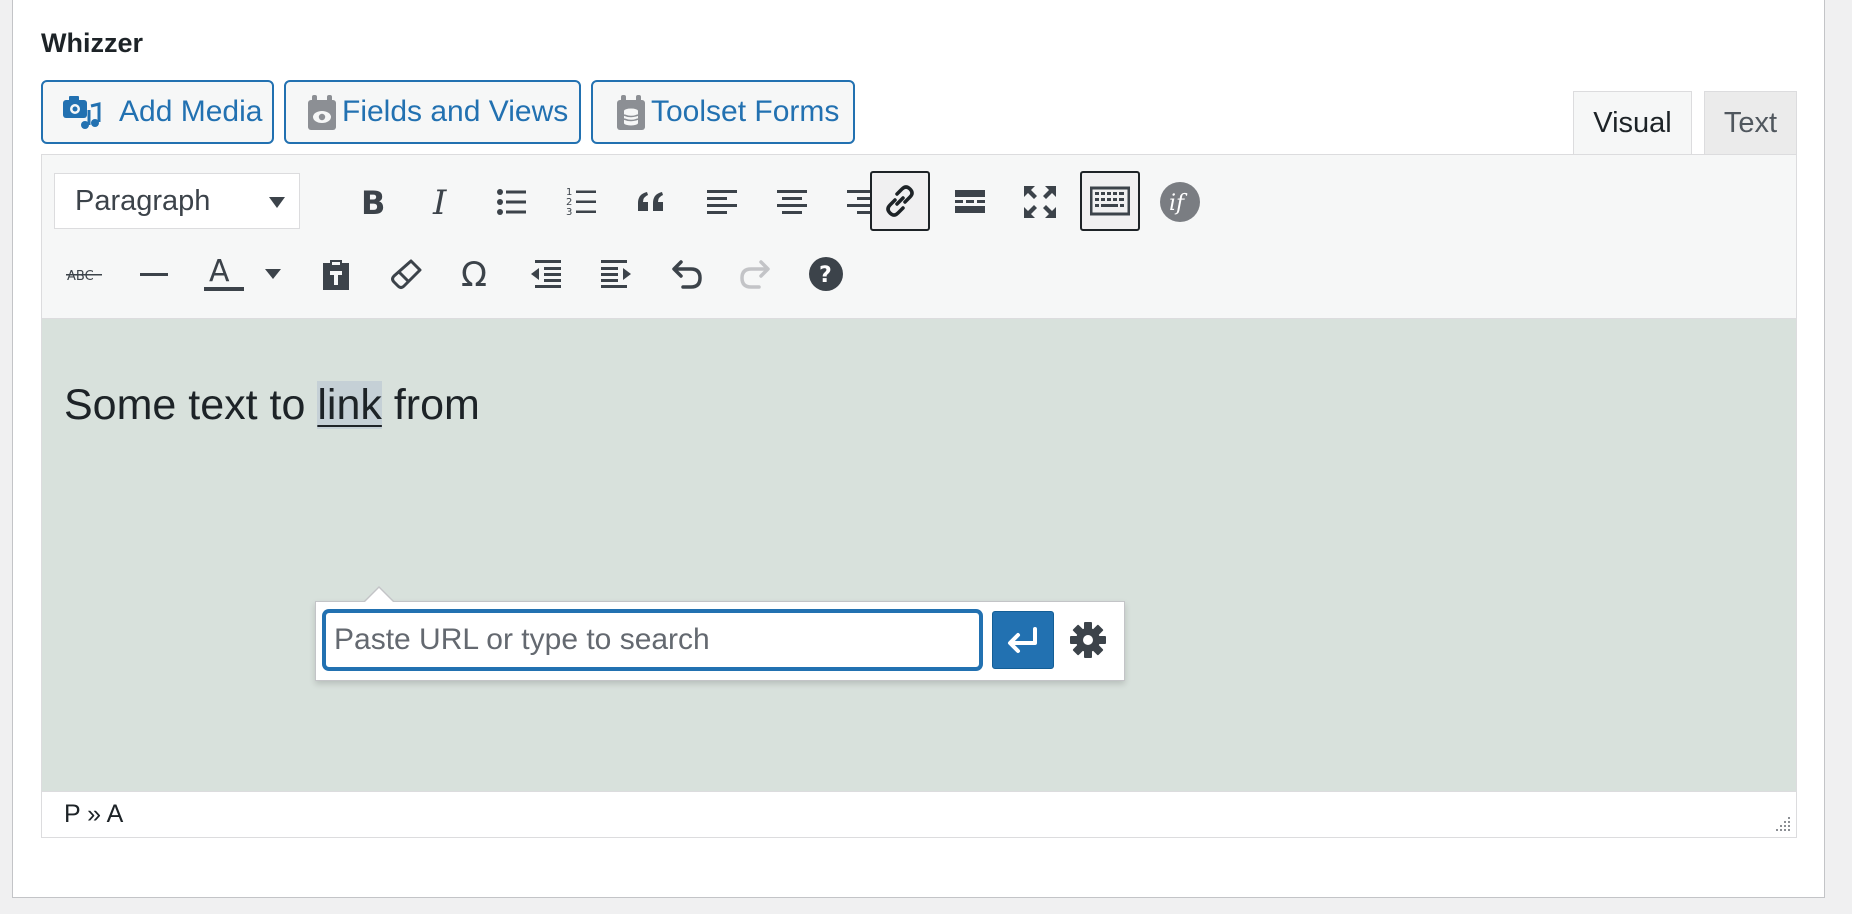 This screenshot has width=1852, height=914. I want to click on special-character-button: Ω, so click(476, 274).